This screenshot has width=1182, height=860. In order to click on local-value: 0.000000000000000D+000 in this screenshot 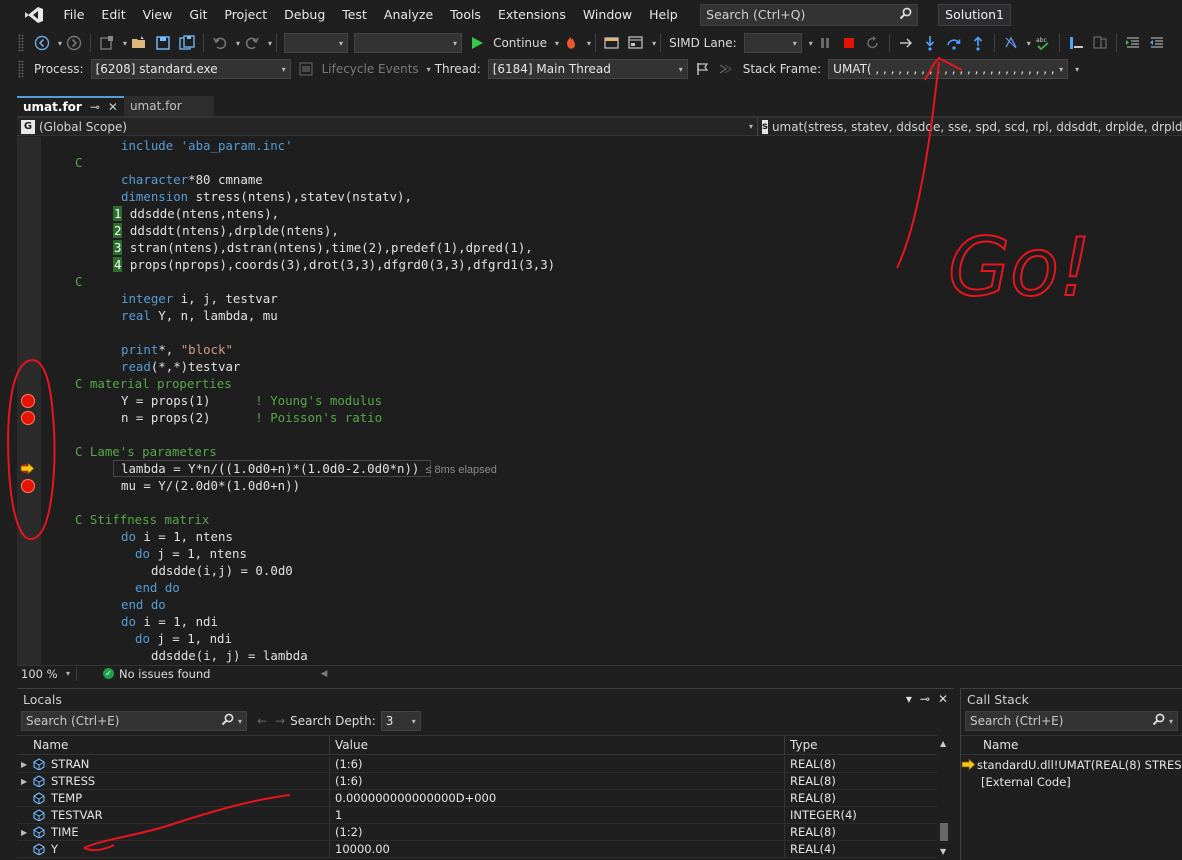, I will do `click(557, 798)`.